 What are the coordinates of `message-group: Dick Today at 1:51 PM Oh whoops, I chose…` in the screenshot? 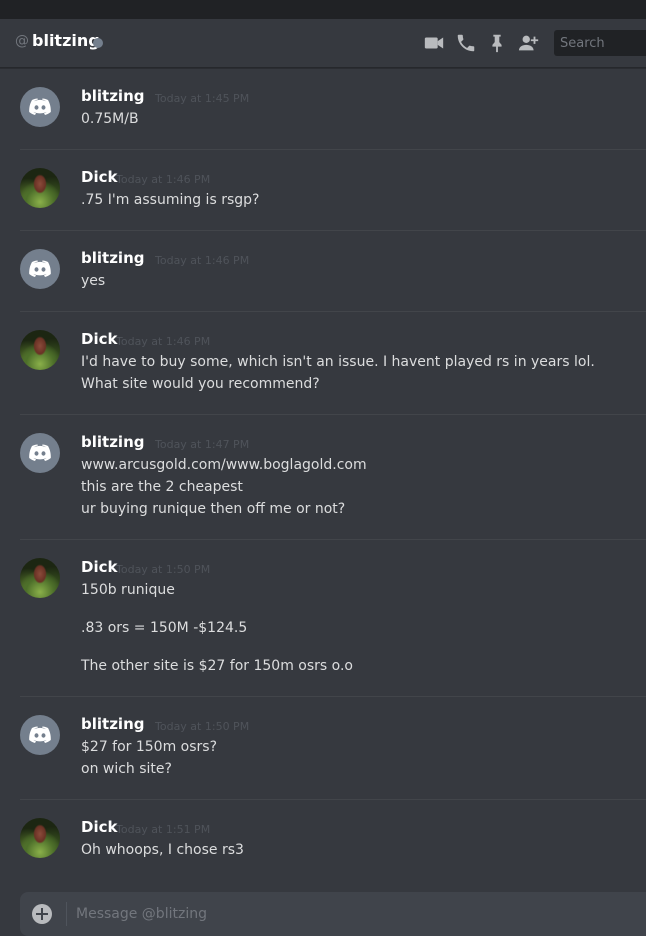 It's located at (333, 839).